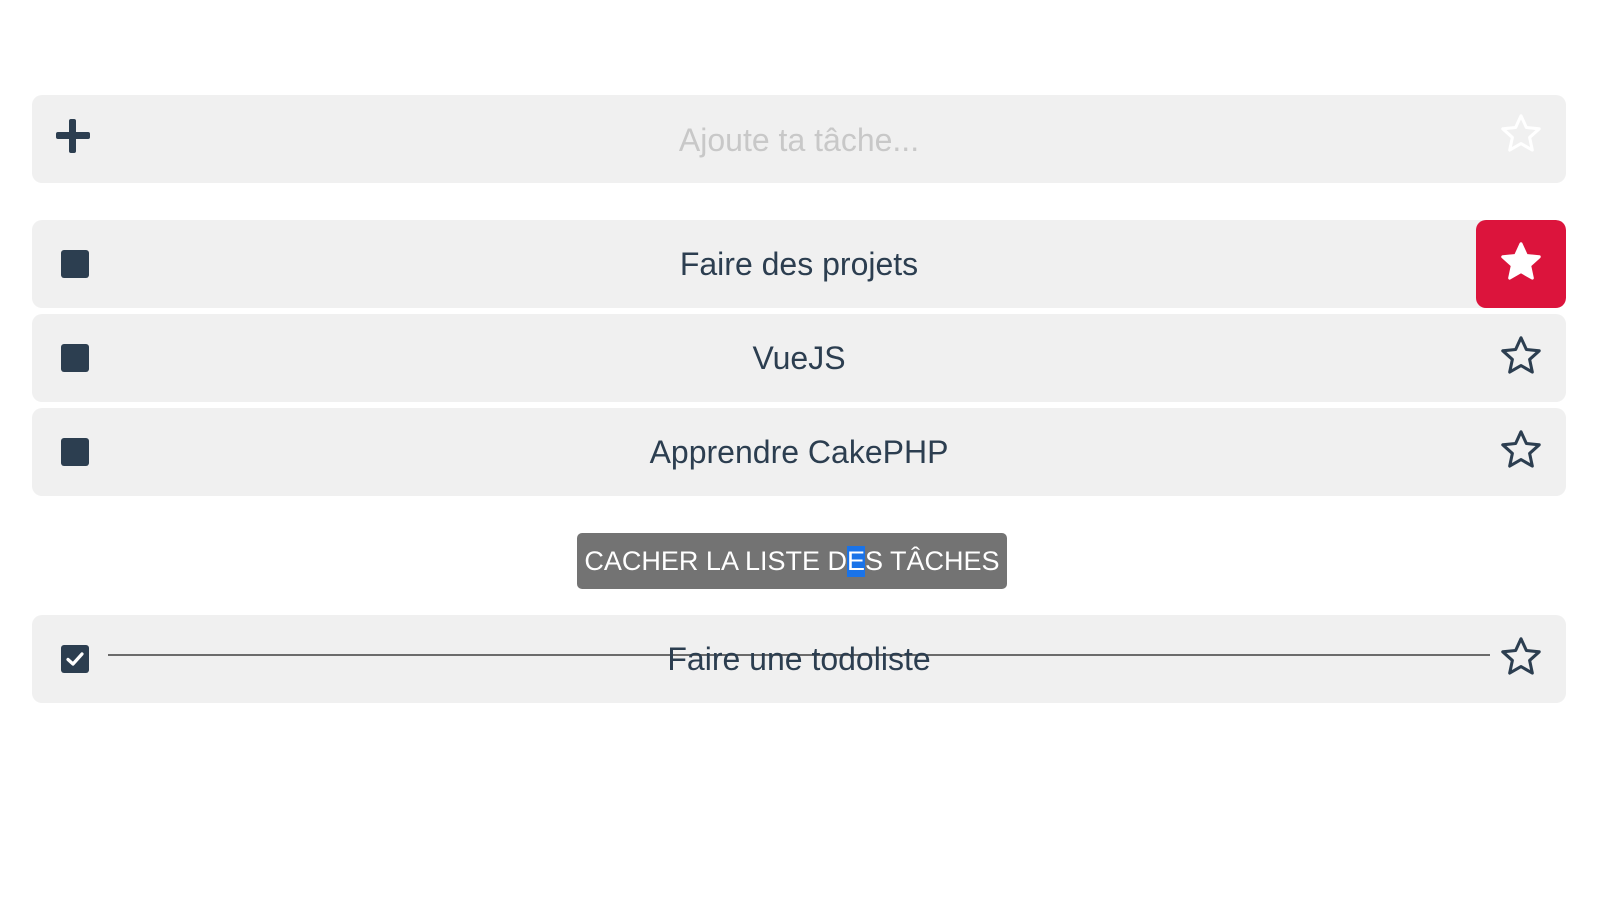 The image size is (1612, 906). I want to click on star-filled-icon, so click(1521, 264).